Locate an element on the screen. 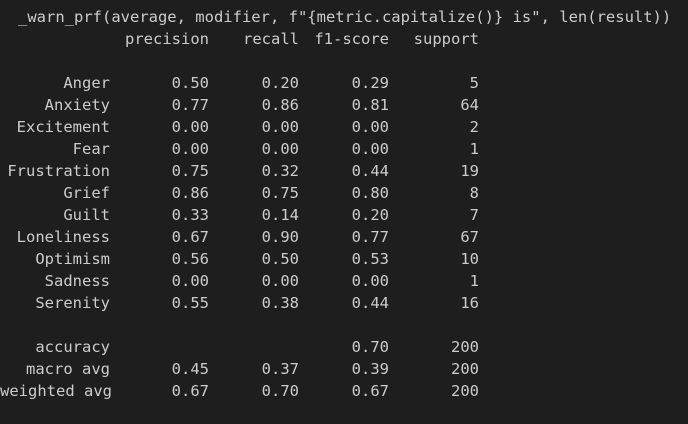 The image size is (688, 424). cell-recall: 0.37 is located at coordinates (280, 369).